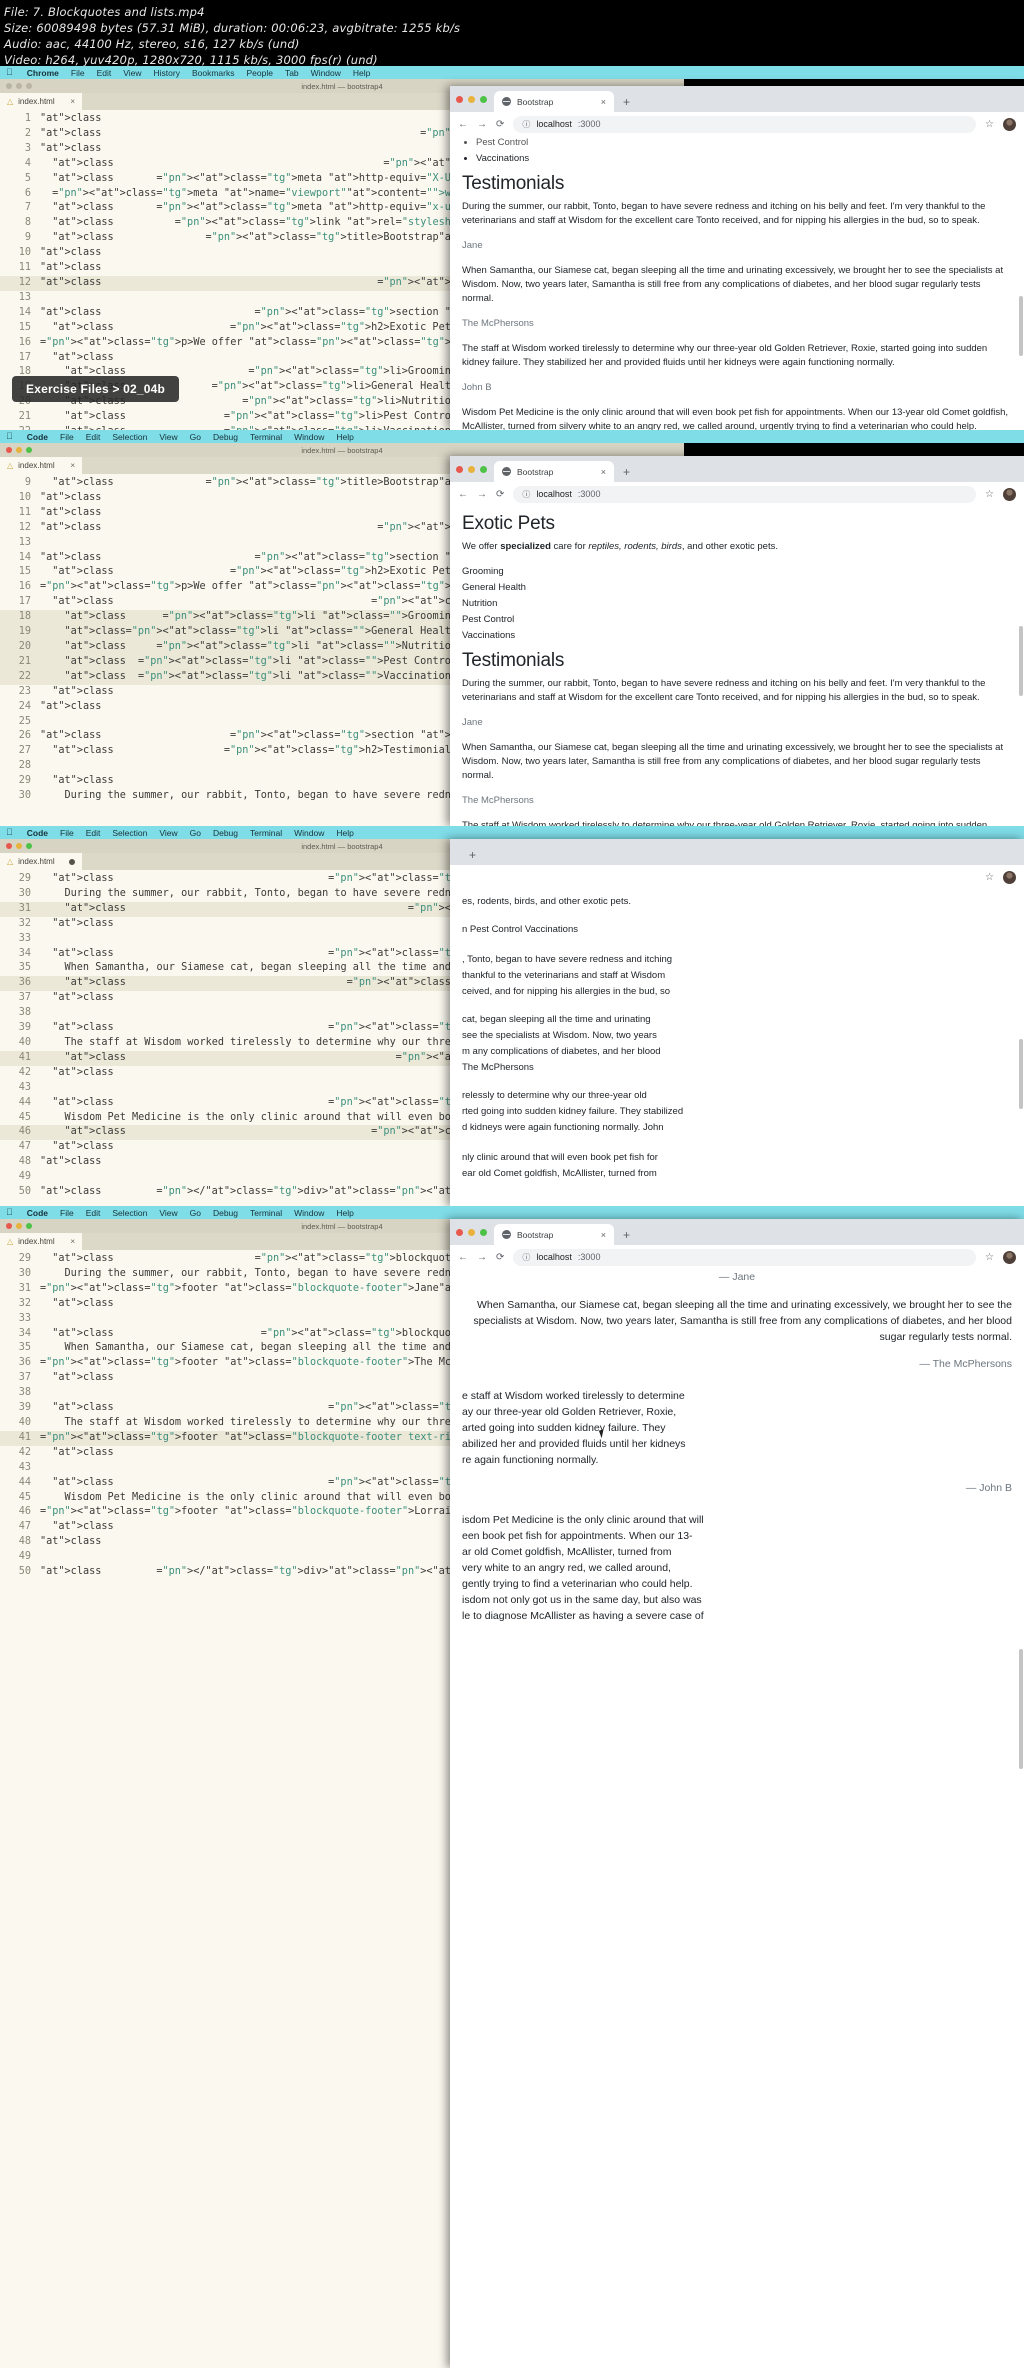  What do you see at coordinates (43, 73) in the screenshot?
I see `menu-item-chrome: Chrome` at bounding box center [43, 73].